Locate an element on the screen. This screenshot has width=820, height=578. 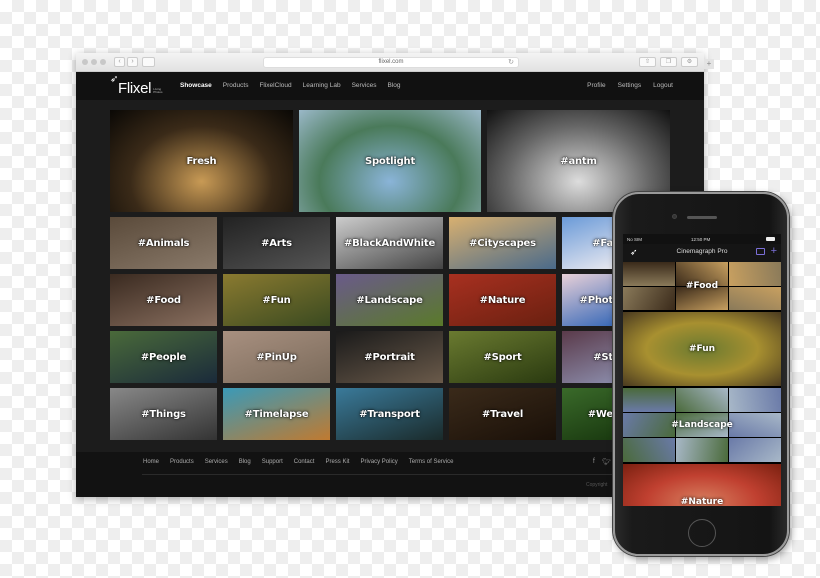
category-tile: #BlackAndWhite is located at coordinates (389, 243).